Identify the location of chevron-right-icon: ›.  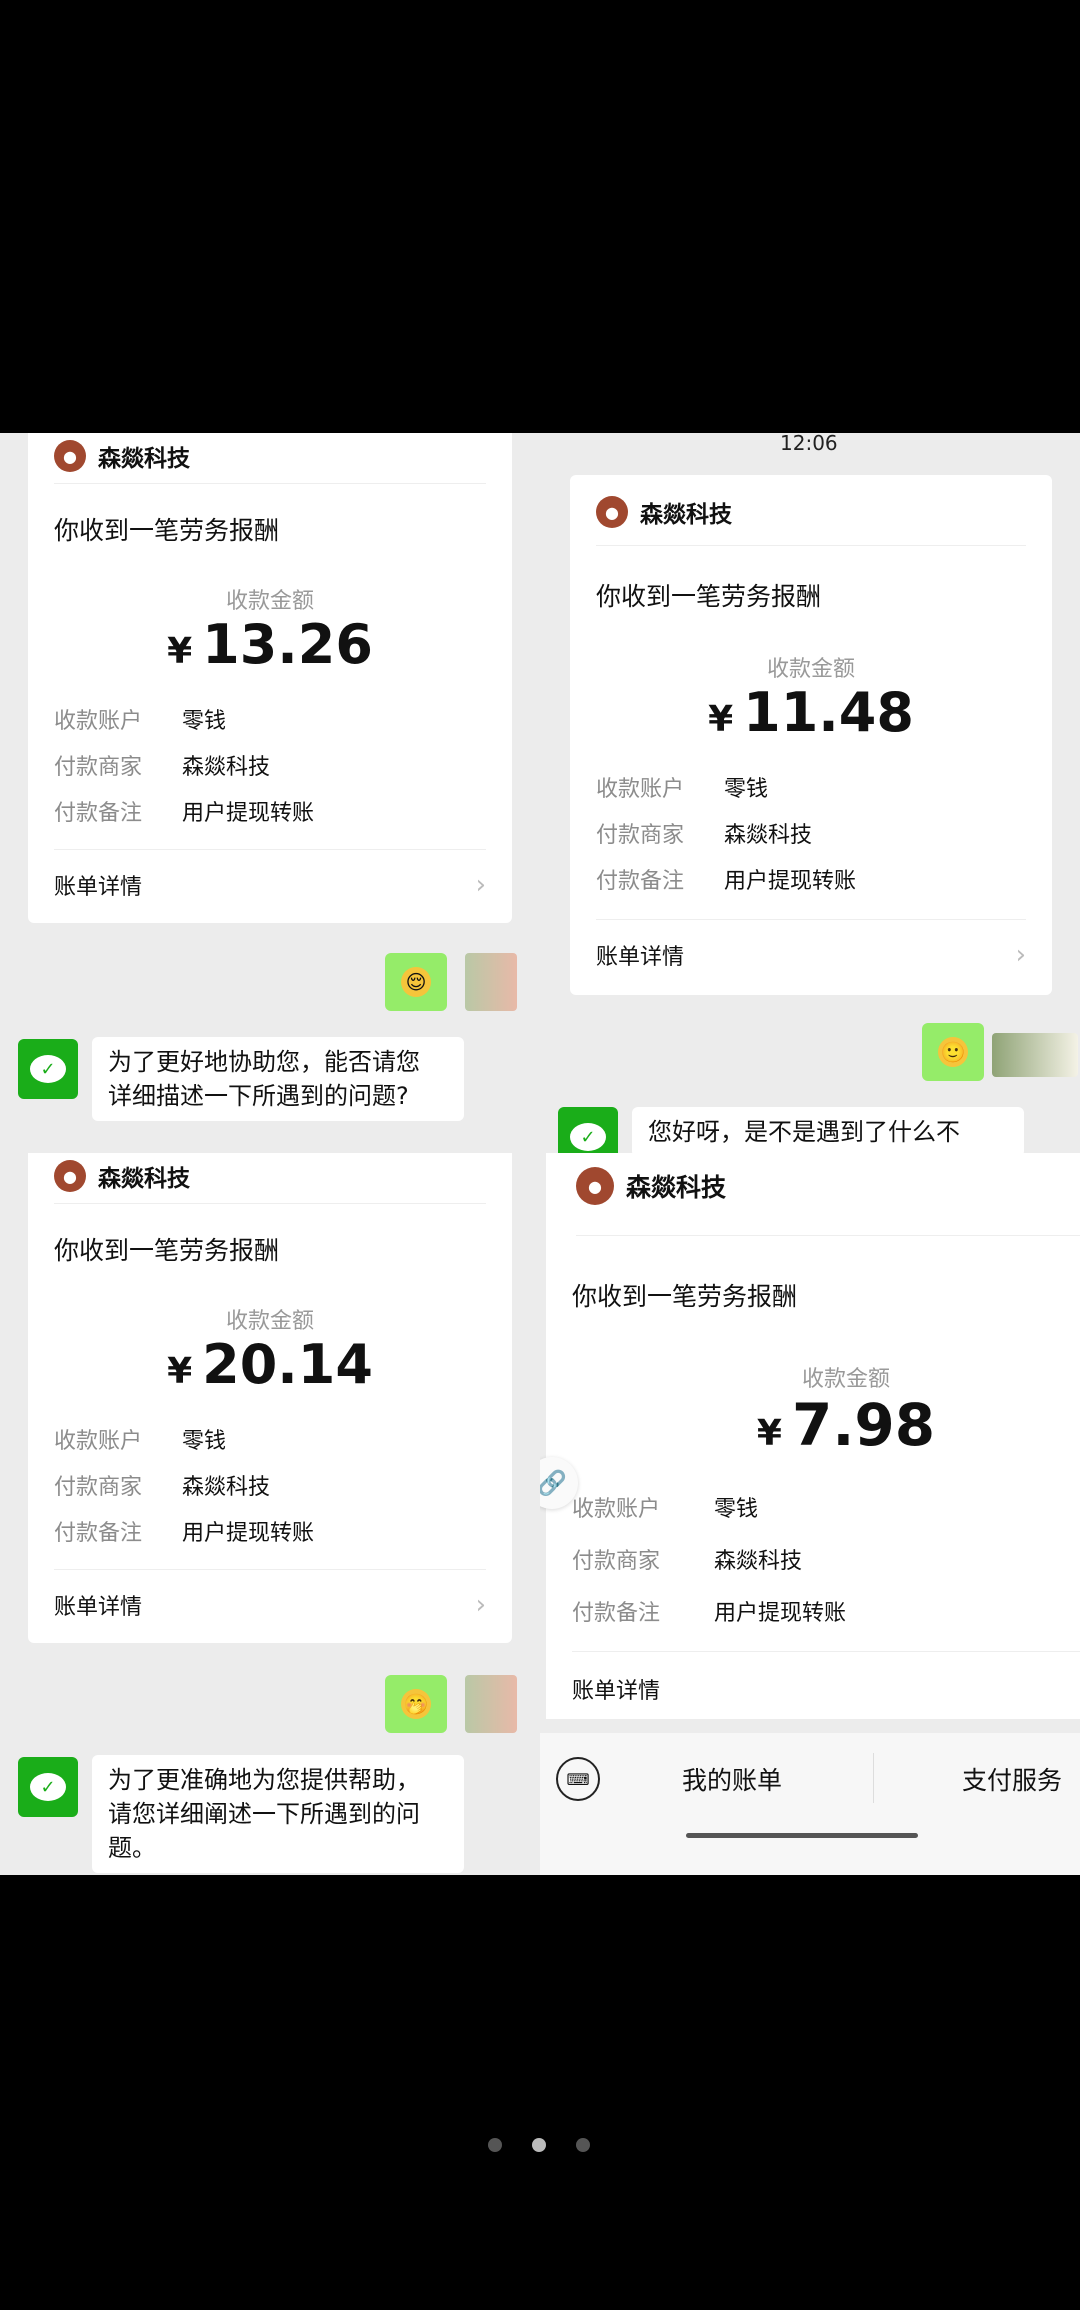
(480, 885).